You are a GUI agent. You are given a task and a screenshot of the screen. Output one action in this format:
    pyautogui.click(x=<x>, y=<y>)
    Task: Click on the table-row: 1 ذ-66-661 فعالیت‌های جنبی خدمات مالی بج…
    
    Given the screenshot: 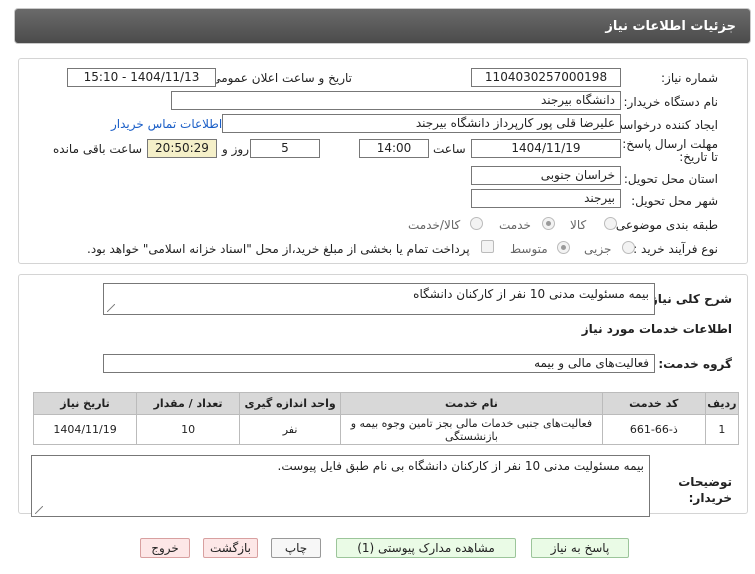 What is the action you would take?
    pyautogui.click(x=386, y=429)
    